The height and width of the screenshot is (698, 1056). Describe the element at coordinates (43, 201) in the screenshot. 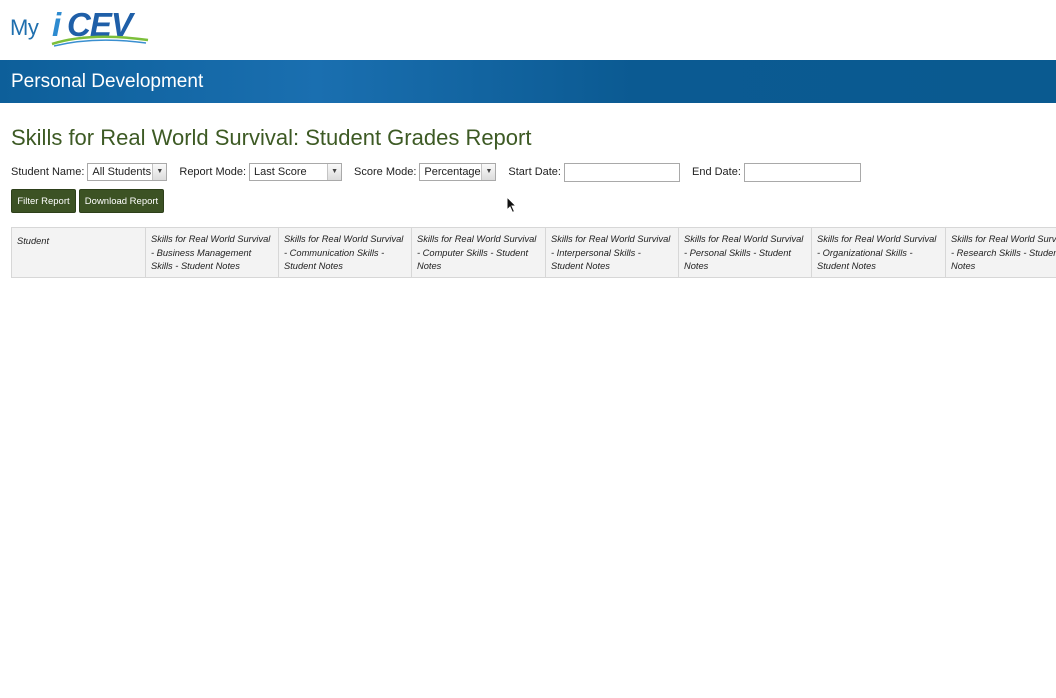

I see `filter-report-button: Filter Report` at that location.